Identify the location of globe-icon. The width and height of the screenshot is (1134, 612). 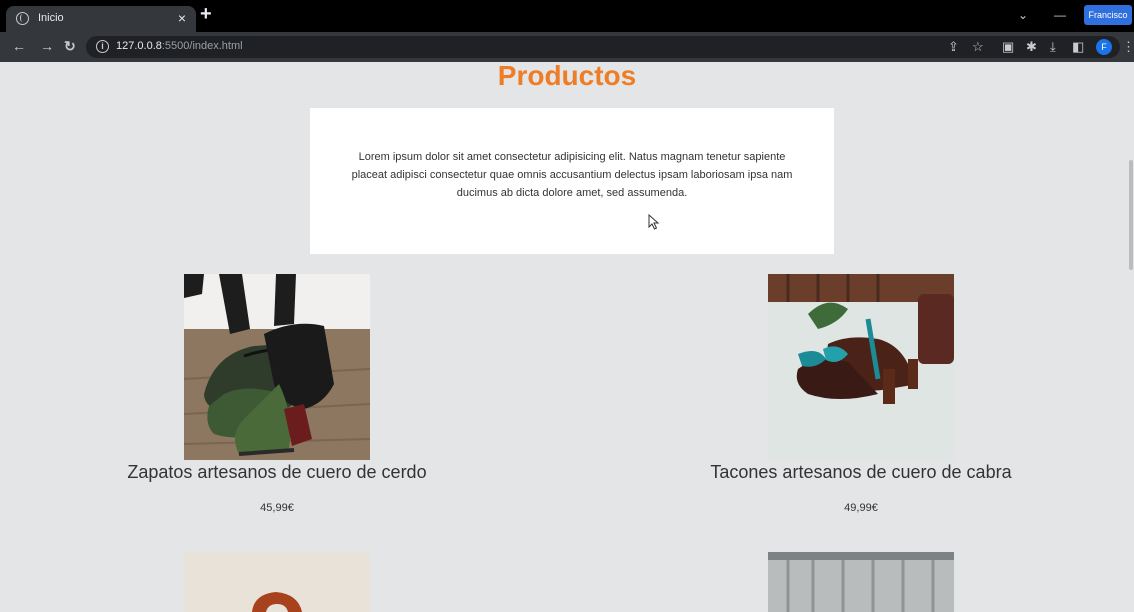
(22, 18).